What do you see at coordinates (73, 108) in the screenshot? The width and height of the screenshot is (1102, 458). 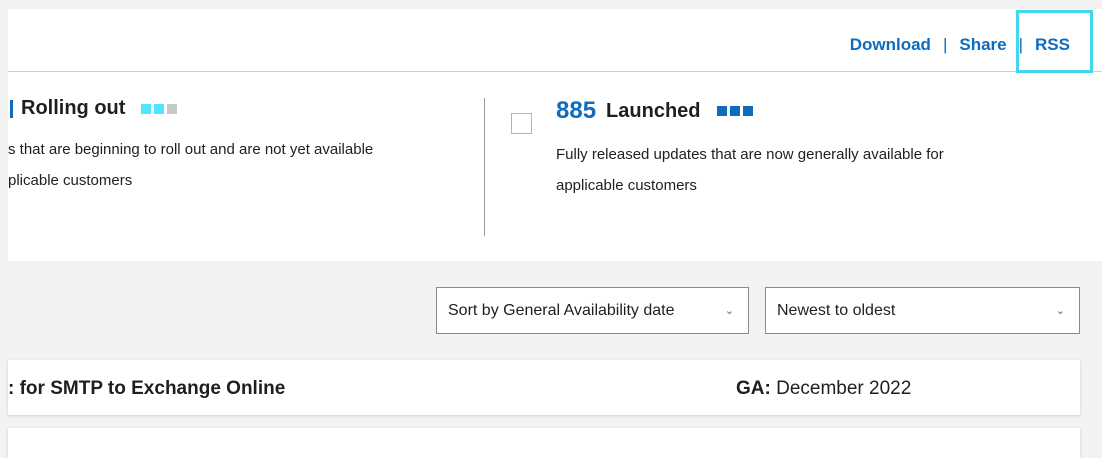 I see `status-title: Rolling out` at bounding box center [73, 108].